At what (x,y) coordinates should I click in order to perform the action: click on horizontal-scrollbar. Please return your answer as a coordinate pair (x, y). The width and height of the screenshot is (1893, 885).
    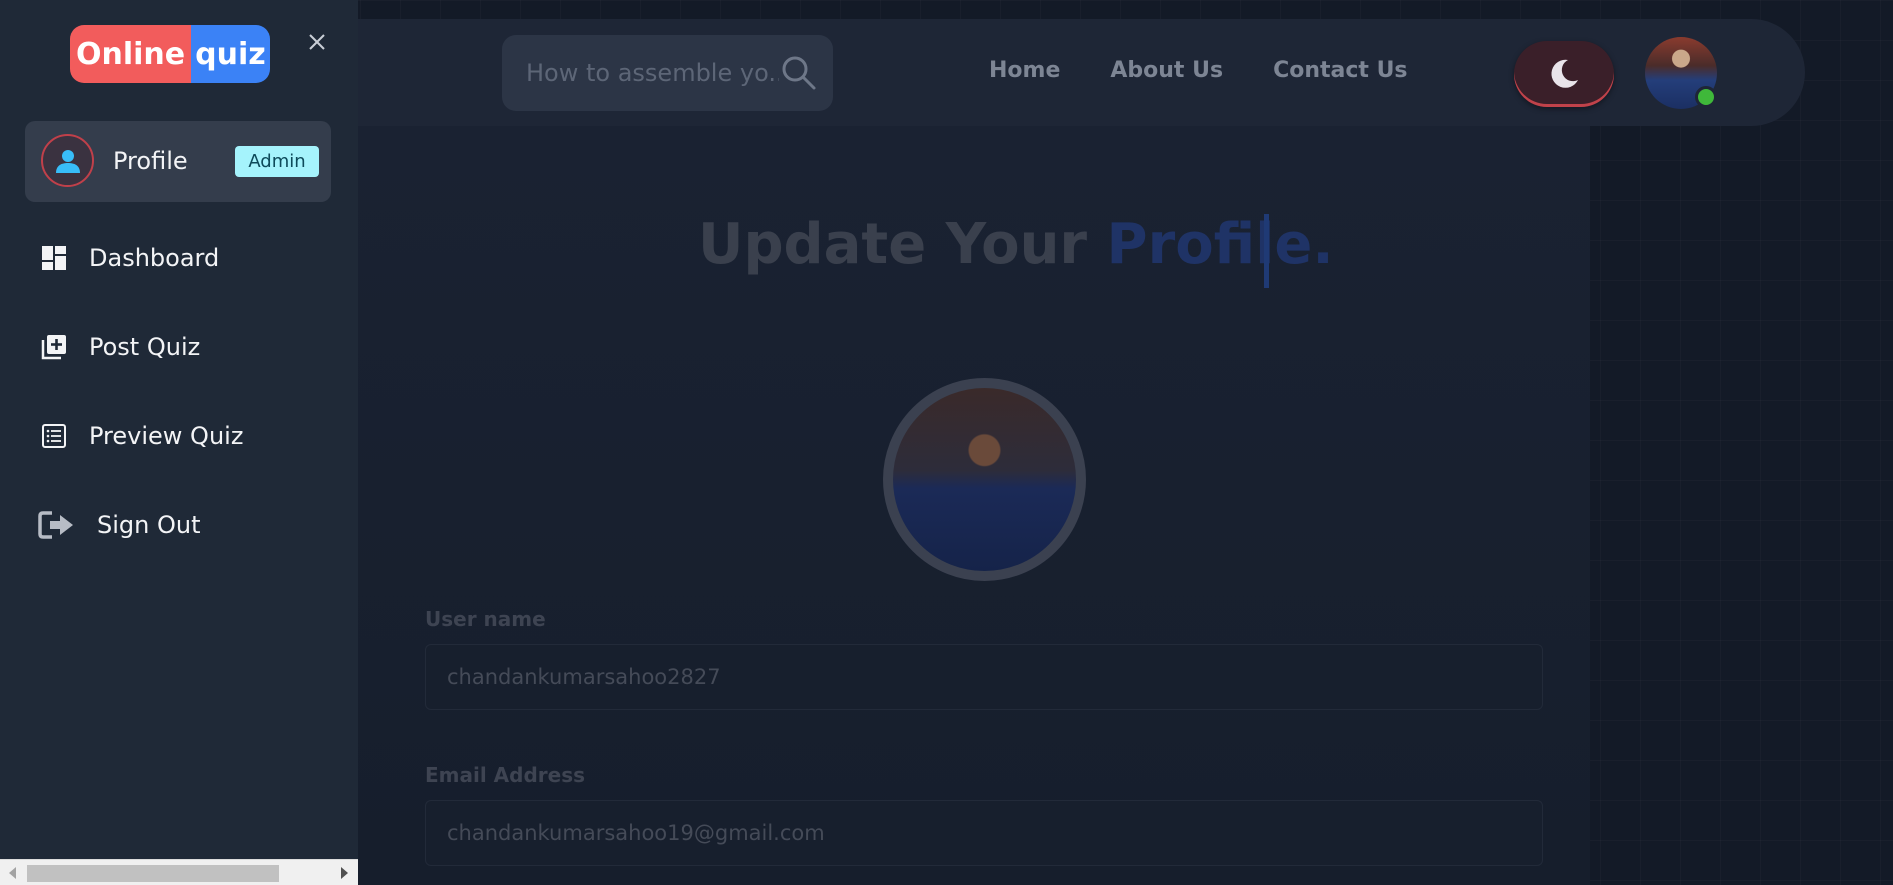
    Looking at the image, I should click on (179, 872).